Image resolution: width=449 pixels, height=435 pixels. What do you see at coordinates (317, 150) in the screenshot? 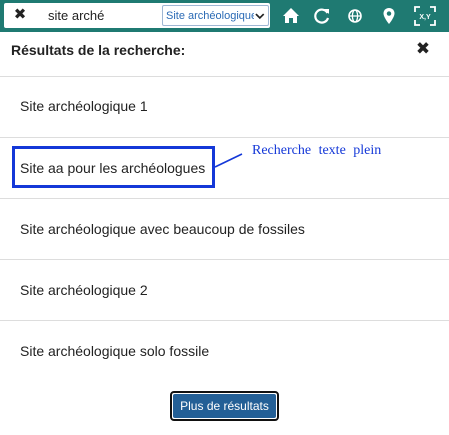
I see `annotation-label: Recherche texte plein` at bounding box center [317, 150].